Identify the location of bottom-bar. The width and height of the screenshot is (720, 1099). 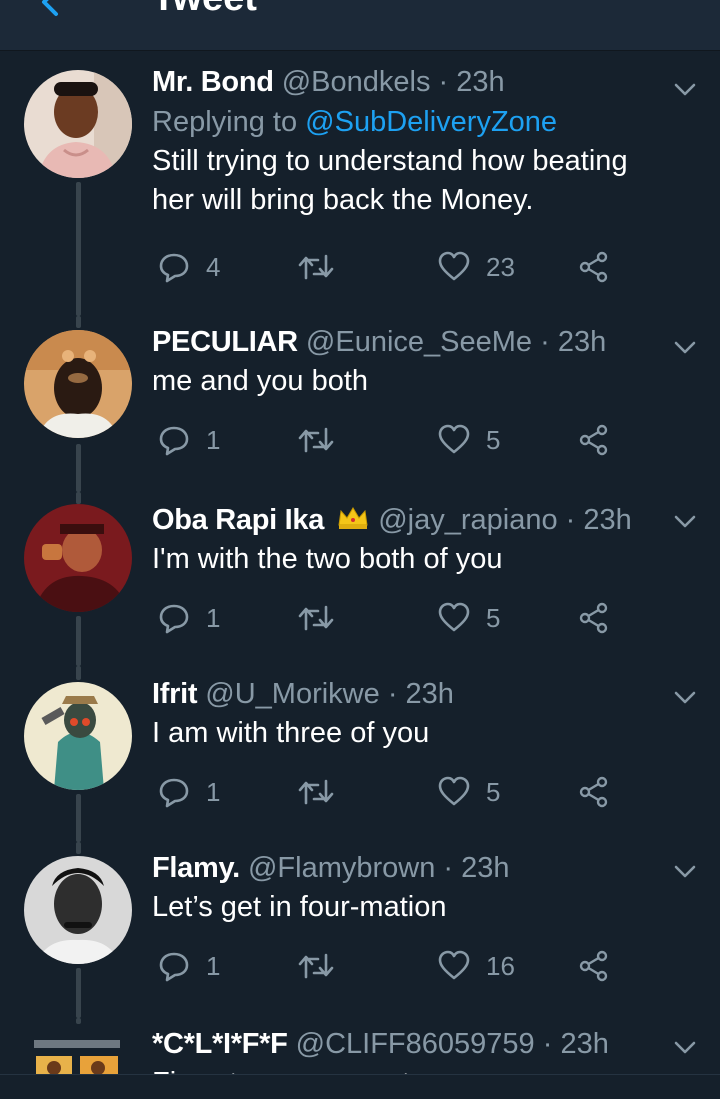
(360, 1086).